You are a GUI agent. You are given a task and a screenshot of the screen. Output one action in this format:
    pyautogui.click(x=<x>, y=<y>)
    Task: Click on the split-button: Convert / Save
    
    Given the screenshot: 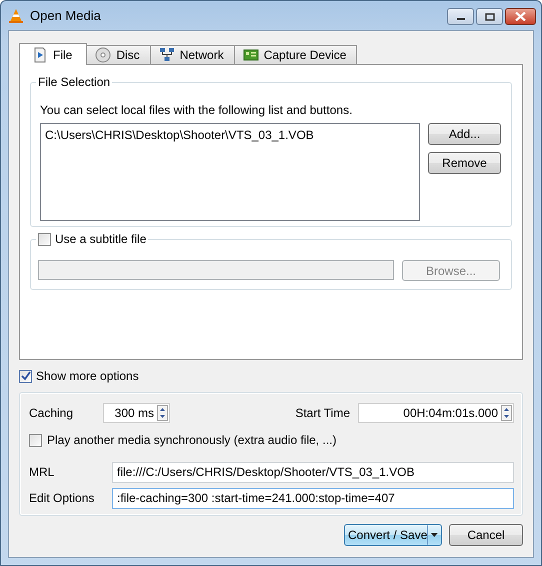 What is the action you would take?
    pyautogui.click(x=393, y=535)
    